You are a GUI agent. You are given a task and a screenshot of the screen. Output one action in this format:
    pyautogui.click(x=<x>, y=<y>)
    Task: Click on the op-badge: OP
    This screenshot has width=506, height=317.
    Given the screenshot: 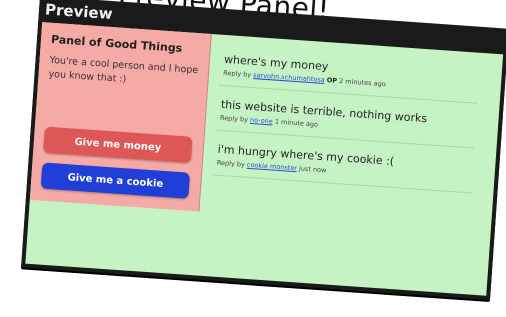 What is the action you would take?
    pyautogui.click(x=332, y=80)
    